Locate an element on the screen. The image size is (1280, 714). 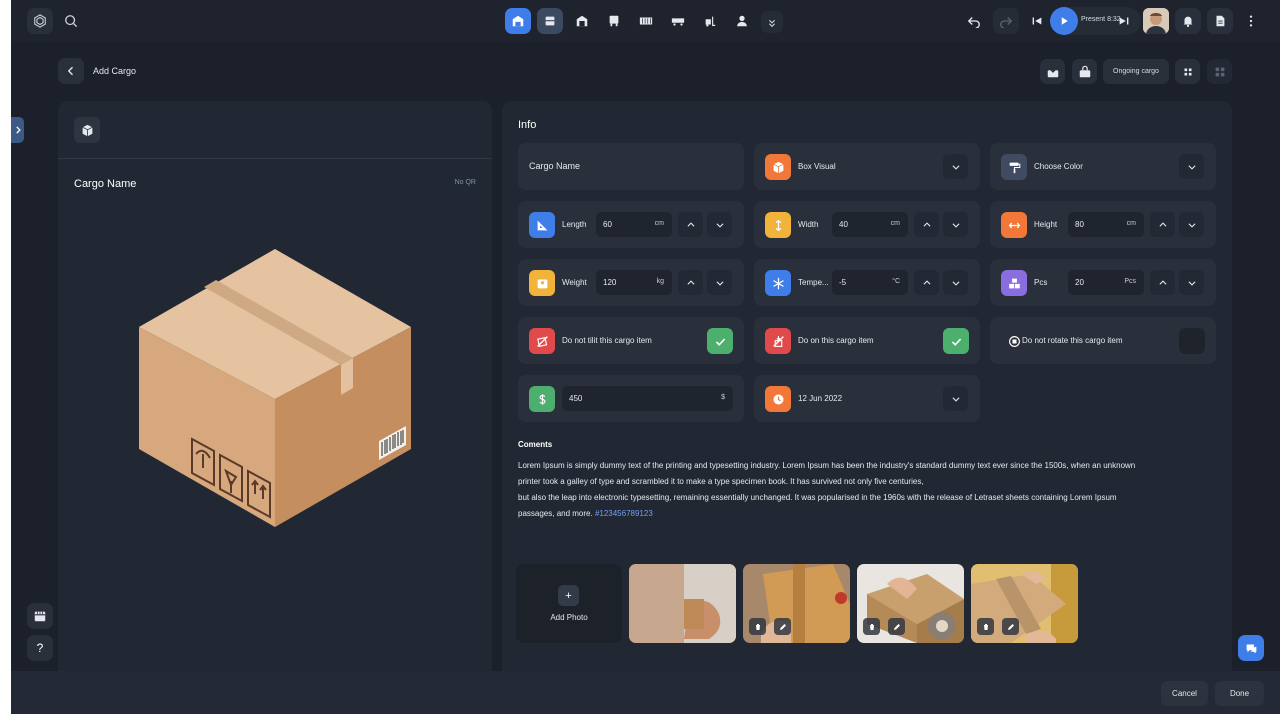
temperature-unit: °C is located at coordinates (896, 281).